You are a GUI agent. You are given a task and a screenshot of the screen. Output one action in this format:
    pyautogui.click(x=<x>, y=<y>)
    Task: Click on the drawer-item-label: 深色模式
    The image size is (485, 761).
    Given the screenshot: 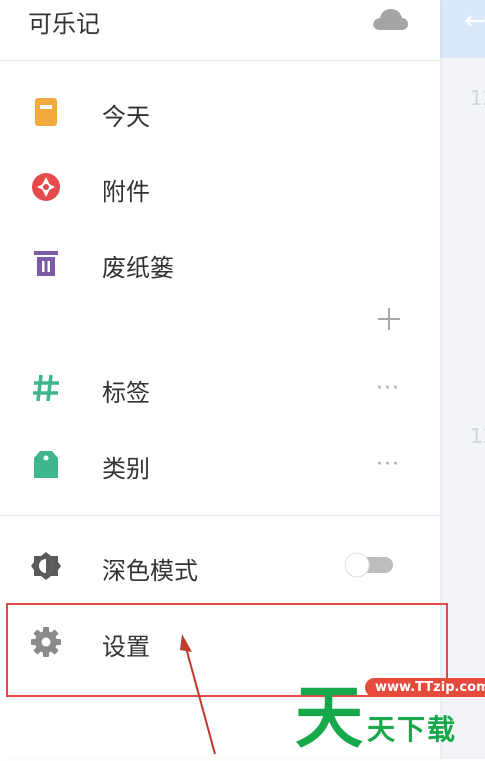 What is the action you would take?
    pyautogui.click(x=150, y=571)
    